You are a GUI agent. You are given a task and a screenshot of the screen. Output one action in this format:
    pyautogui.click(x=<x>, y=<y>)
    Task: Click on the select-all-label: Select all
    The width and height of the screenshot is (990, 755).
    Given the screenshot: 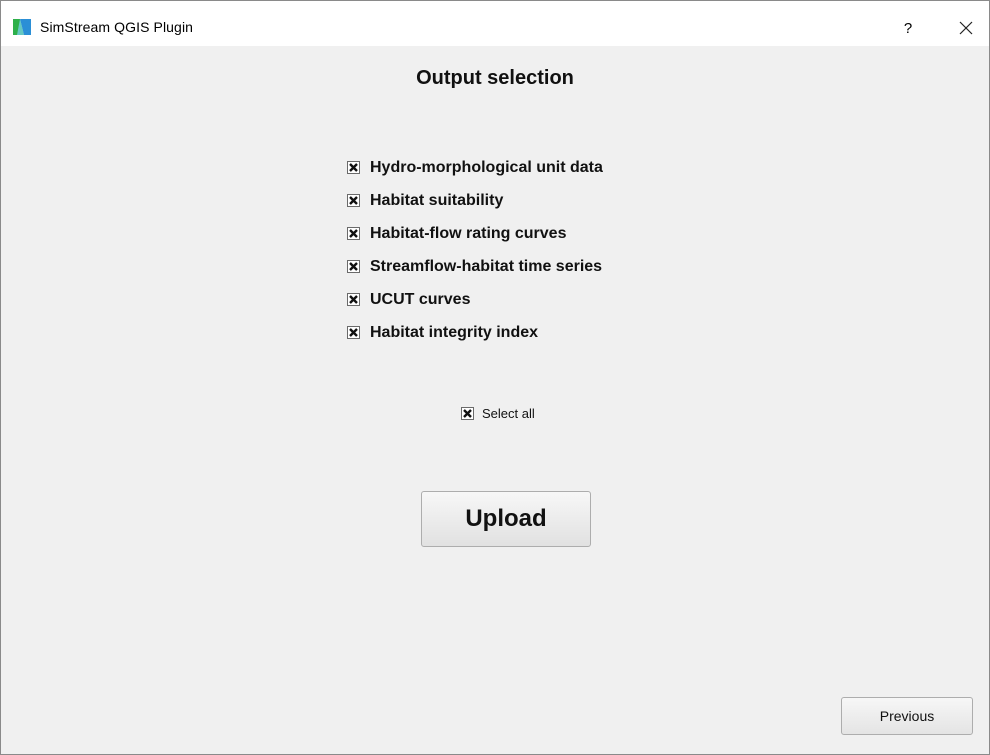 What is the action you would take?
    pyautogui.click(x=508, y=413)
    